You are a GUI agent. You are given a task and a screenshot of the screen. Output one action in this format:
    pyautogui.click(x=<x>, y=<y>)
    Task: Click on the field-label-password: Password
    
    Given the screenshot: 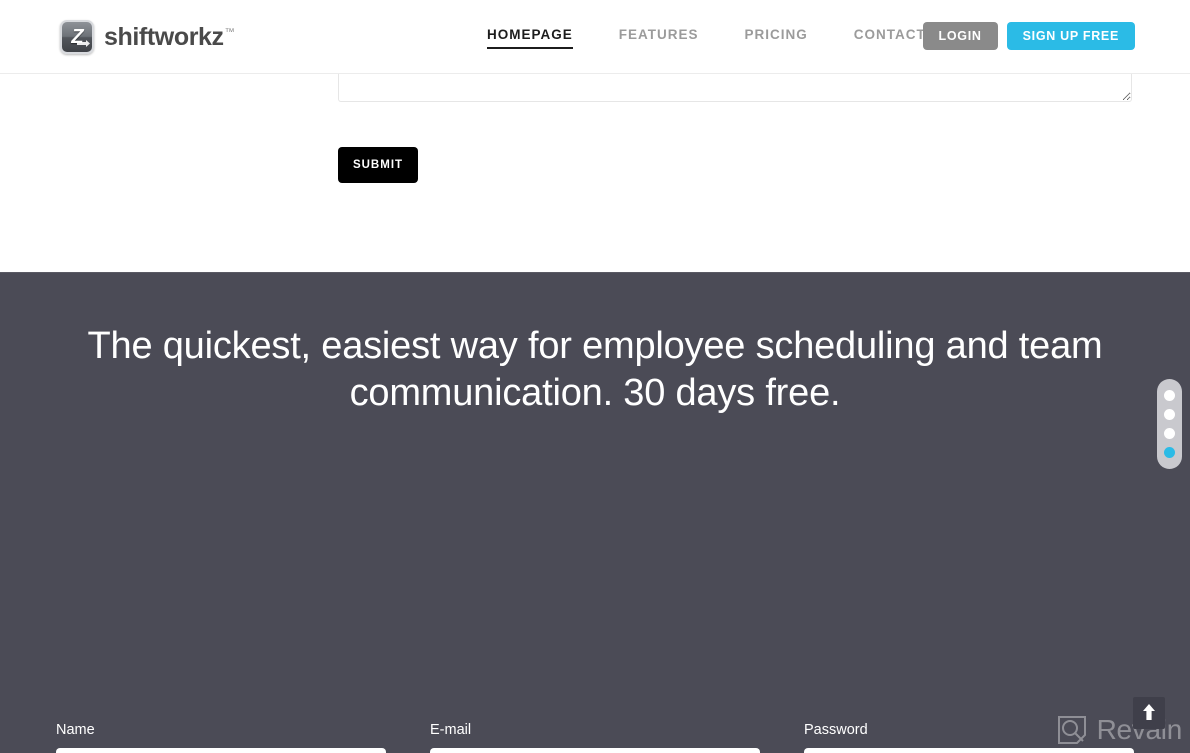 What is the action you would take?
    pyautogui.click(x=836, y=730)
    